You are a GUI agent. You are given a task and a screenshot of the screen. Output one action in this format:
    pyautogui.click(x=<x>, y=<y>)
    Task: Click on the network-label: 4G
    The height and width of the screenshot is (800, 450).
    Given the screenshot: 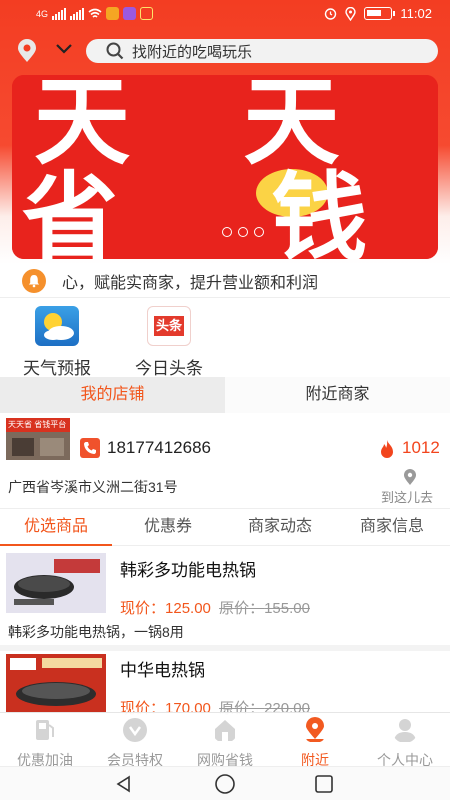 What is the action you would take?
    pyautogui.click(x=42, y=13)
    